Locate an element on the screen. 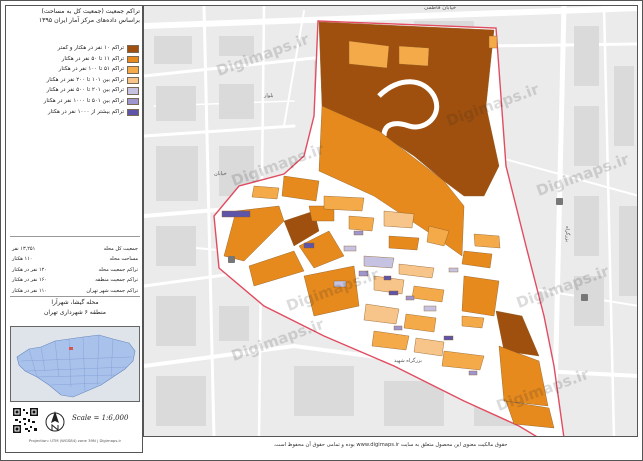 The height and width of the screenshot is (461, 643). stat-value: ۱۶۰ نفر در هکتار is located at coordinates (29, 280).